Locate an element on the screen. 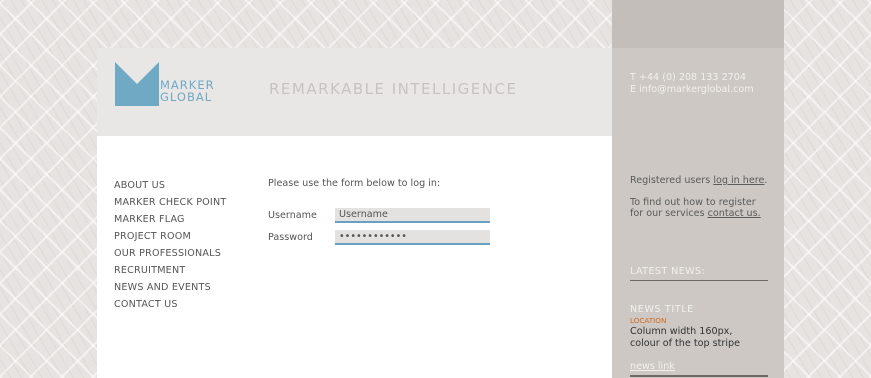  nav-item-project-room: PROJECT ROOM is located at coordinates (170, 236).